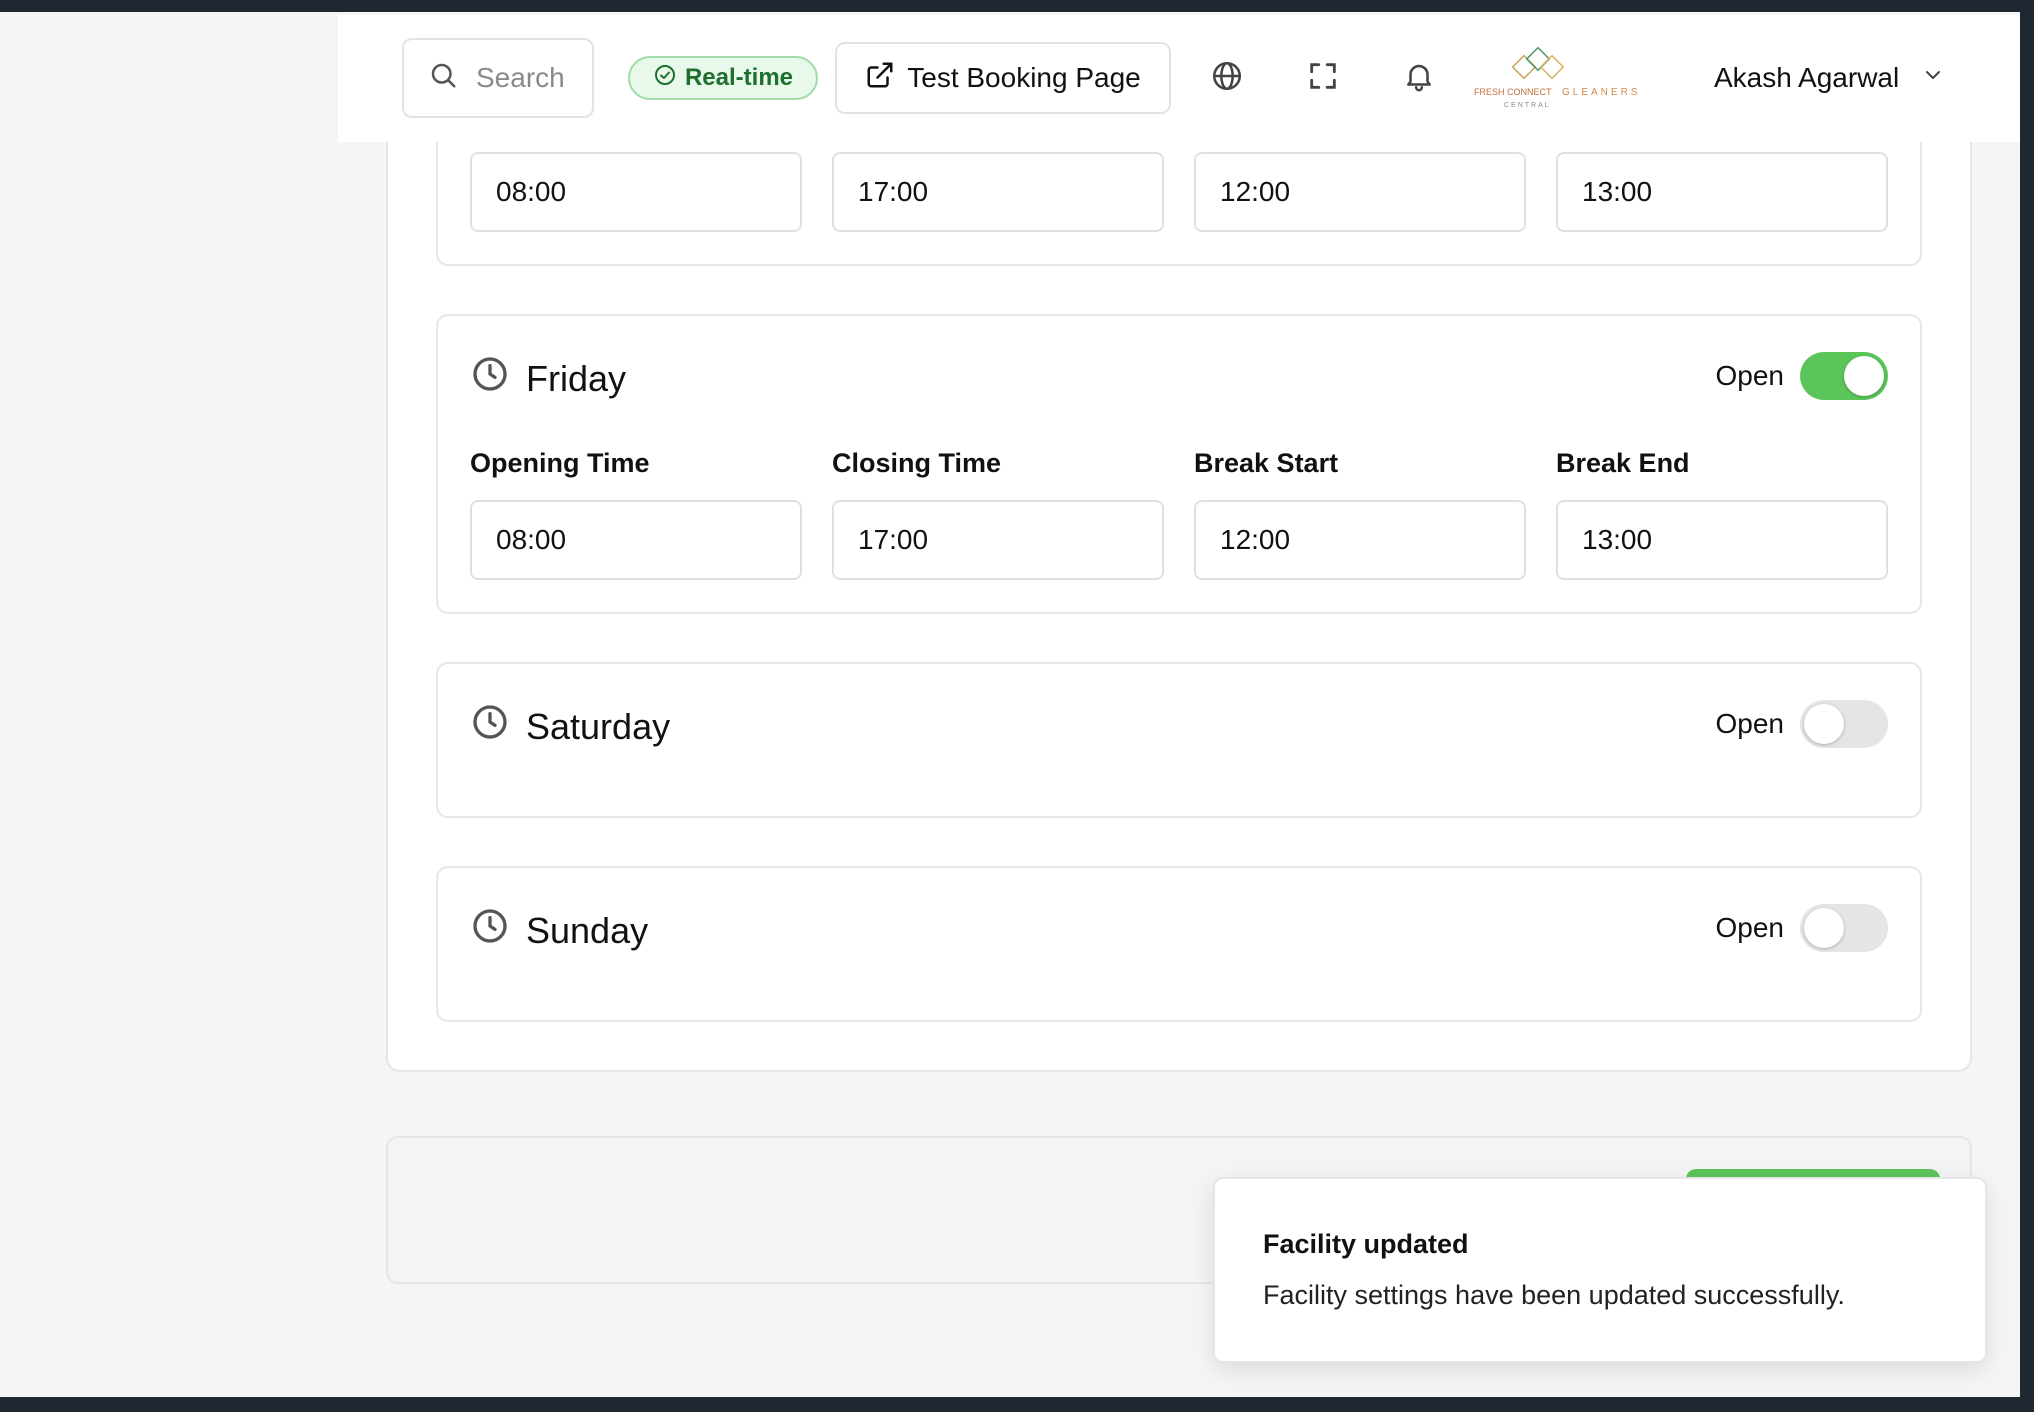 The width and height of the screenshot is (2034, 1412). I want to click on day-name: Friday, so click(576, 378).